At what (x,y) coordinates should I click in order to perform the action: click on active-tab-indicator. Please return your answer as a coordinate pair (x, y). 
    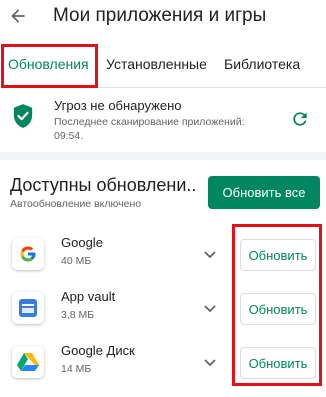
    Looking at the image, I should click on (48, 86).